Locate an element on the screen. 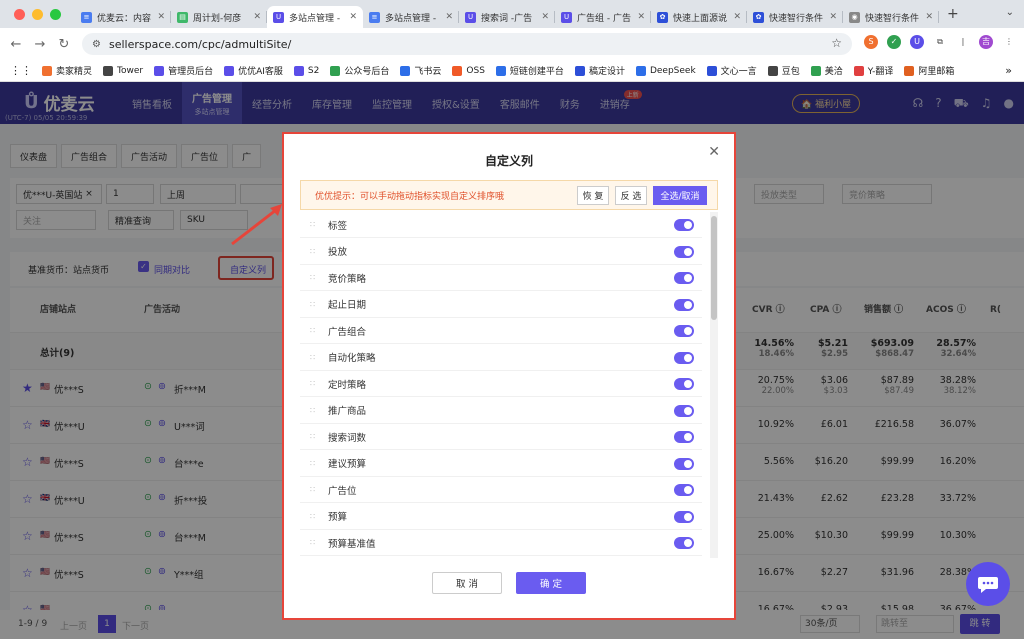  column-item: ∷ 推广商品 is located at coordinates (501, 411).